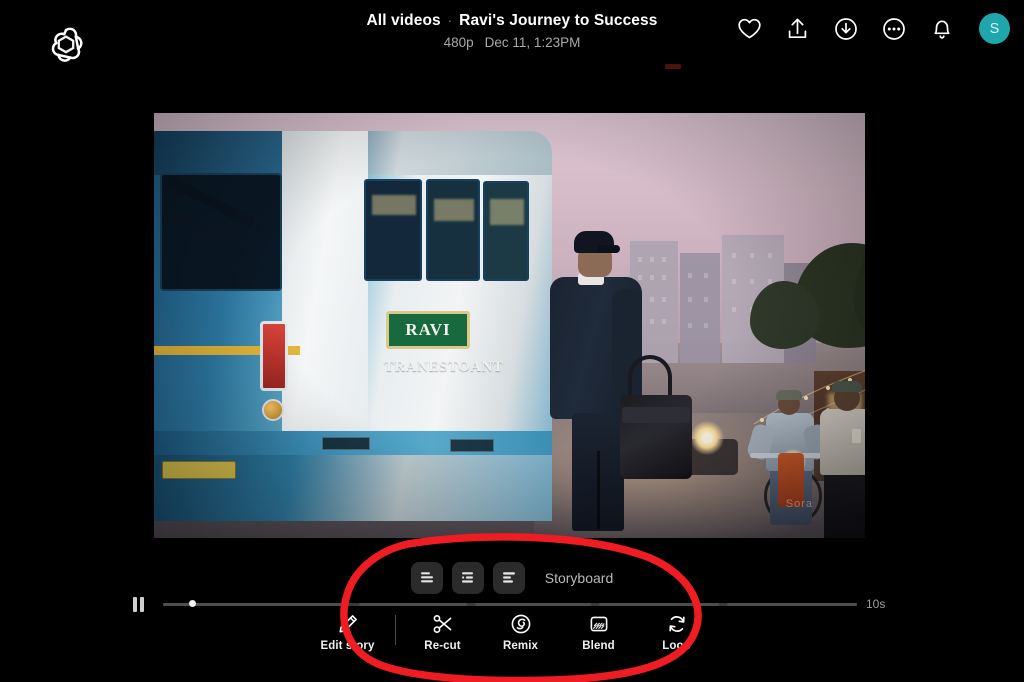 The image size is (1024, 682). I want to click on remix-button: Remix, so click(521, 632).